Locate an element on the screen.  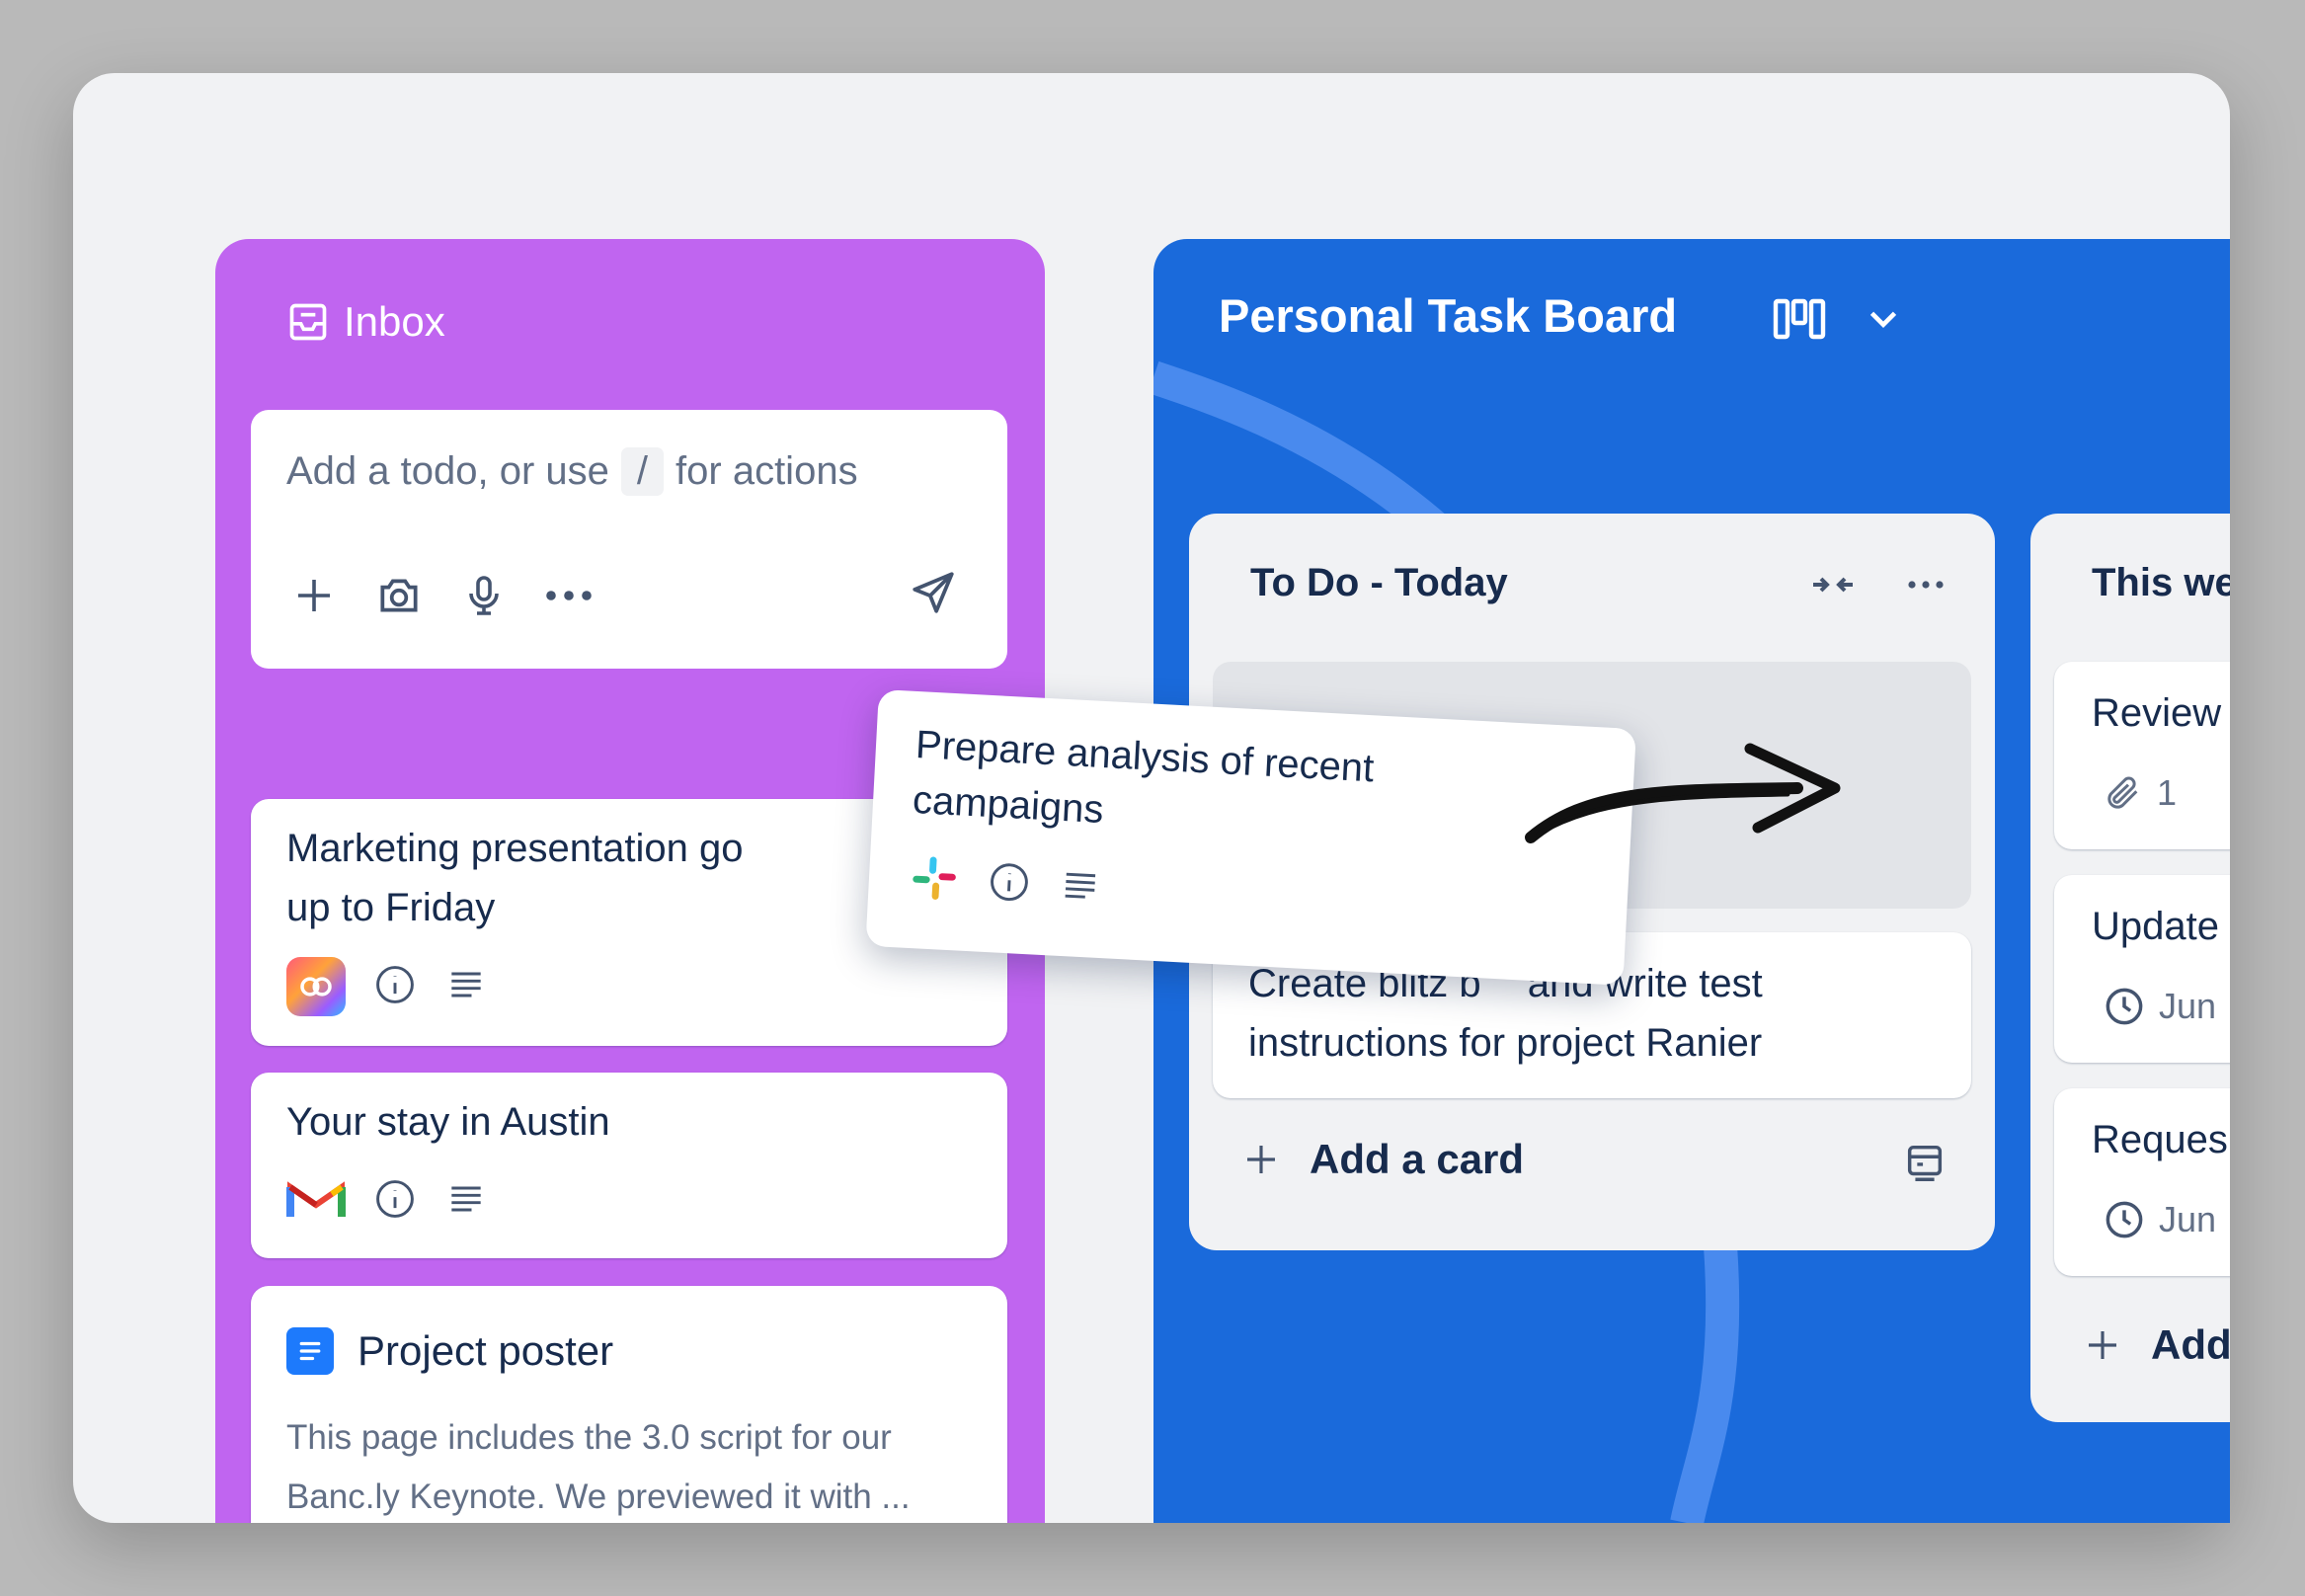
microphone-icon is located at coordinates (484, 595).